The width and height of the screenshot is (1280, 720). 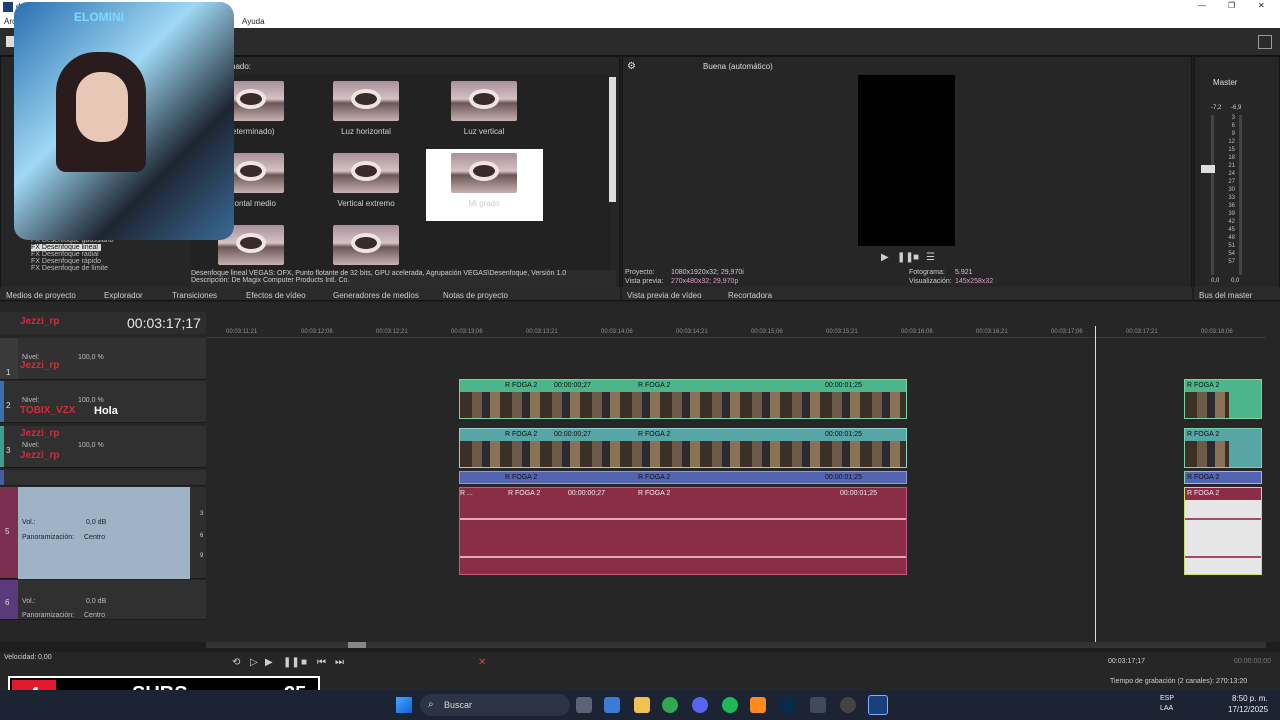 What do you see at coordinates (1202, 5) in the screenshot?
I see `minimize-button: —` at bounding box center [1202, 5].